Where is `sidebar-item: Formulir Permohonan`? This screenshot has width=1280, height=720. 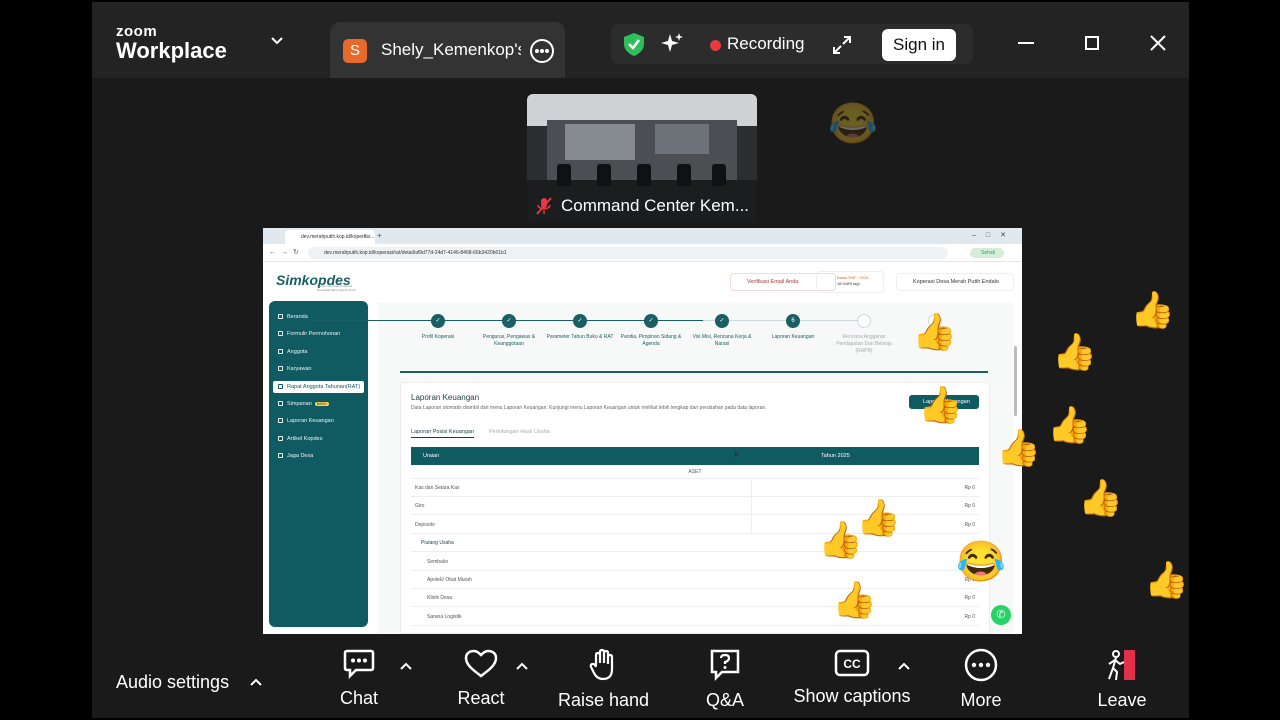 sidebar-item: Formulir Permohonan is located at coordinates (318, 334).